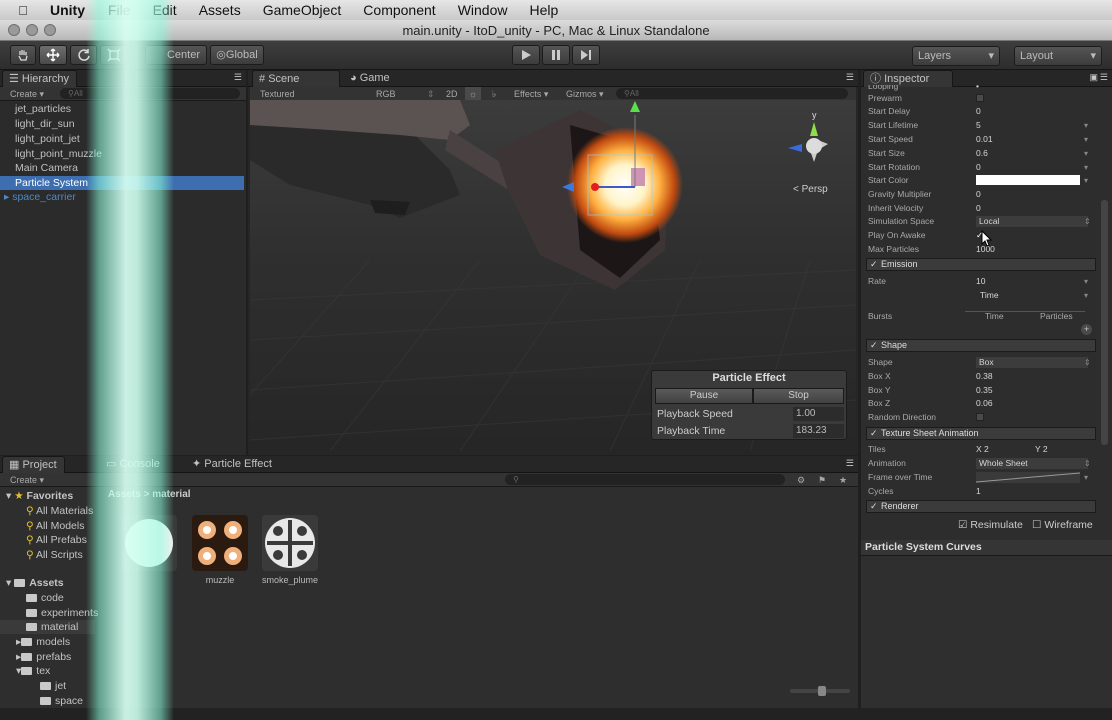 This screenshot has width=1112, height=720. What do you see at coordinates (1086, 329) in the screenshot?
I see `add-burst-icon: +` at bounding box center [1086, 329].